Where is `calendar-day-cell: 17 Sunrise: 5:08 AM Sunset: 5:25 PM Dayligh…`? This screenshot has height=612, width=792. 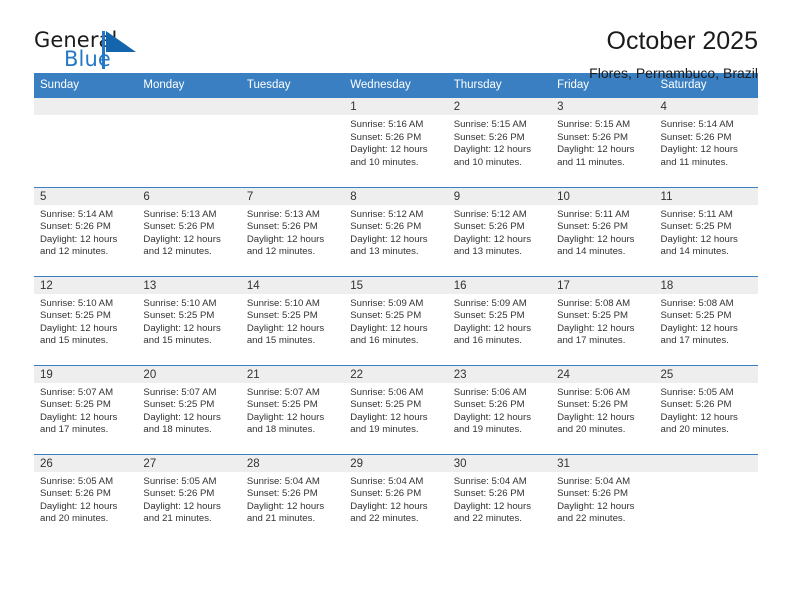 calendar-day-cell: 17 Sunrise: 5:08 AM Sunset: 5:25 PM Dayligh… is located at coordinates (603, 320).